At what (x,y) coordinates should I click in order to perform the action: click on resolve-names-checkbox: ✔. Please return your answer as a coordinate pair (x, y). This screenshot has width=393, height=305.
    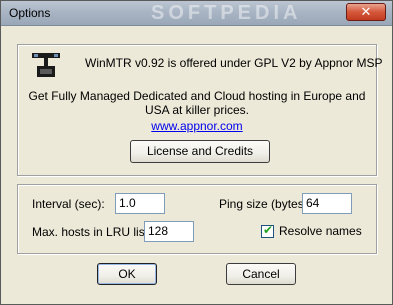
    Looking at the image, I should click on (267, 230).